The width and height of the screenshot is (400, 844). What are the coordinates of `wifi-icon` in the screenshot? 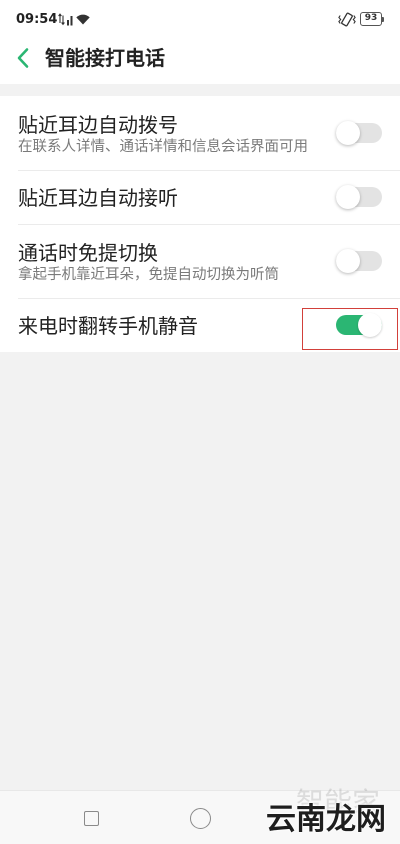 It's located at (83, 19).